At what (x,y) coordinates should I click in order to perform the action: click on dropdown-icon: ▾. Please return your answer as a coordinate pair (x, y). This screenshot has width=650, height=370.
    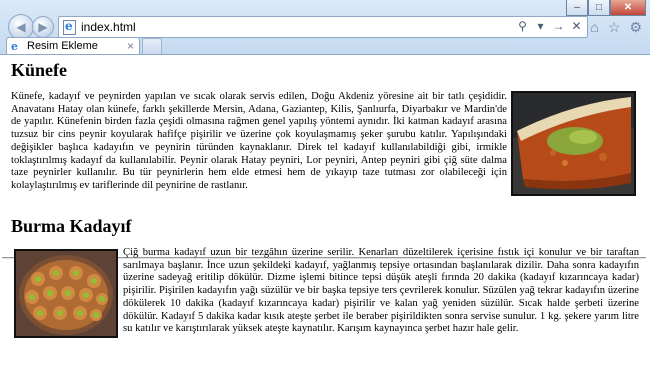
    Looking at the image, I should click on (540, 26).